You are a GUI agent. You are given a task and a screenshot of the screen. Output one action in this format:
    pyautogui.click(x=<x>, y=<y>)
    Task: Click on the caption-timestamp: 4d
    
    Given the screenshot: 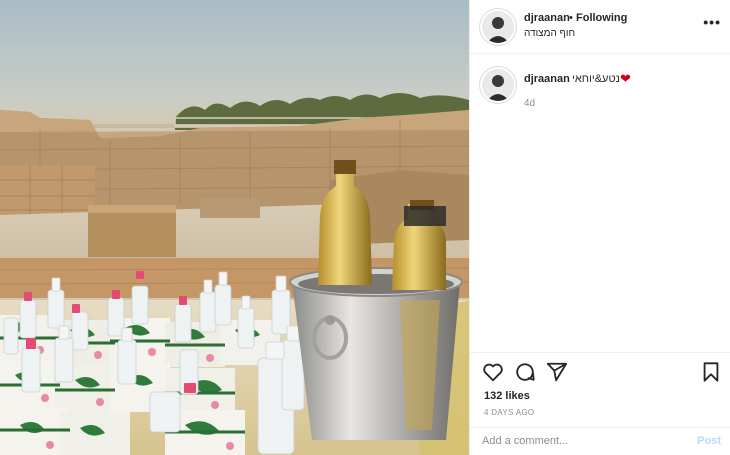 What is the action you would take?
    pyautogui.click(x=529, y=103)
    